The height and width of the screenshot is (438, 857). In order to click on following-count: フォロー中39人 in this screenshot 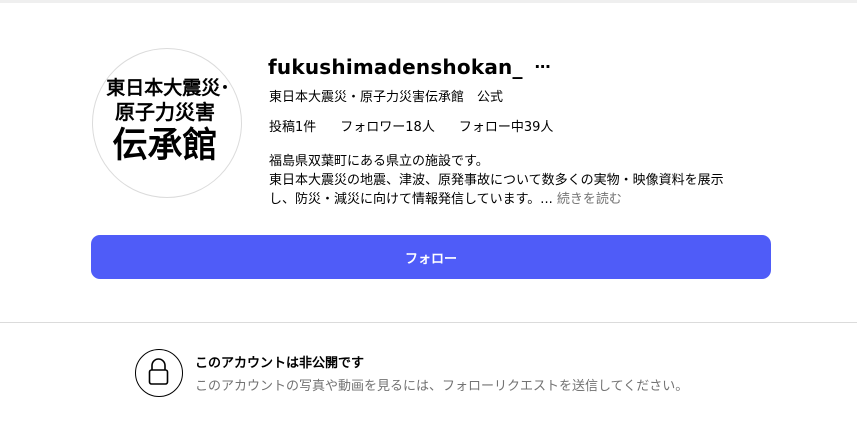, I will do `click(506, 125)`.